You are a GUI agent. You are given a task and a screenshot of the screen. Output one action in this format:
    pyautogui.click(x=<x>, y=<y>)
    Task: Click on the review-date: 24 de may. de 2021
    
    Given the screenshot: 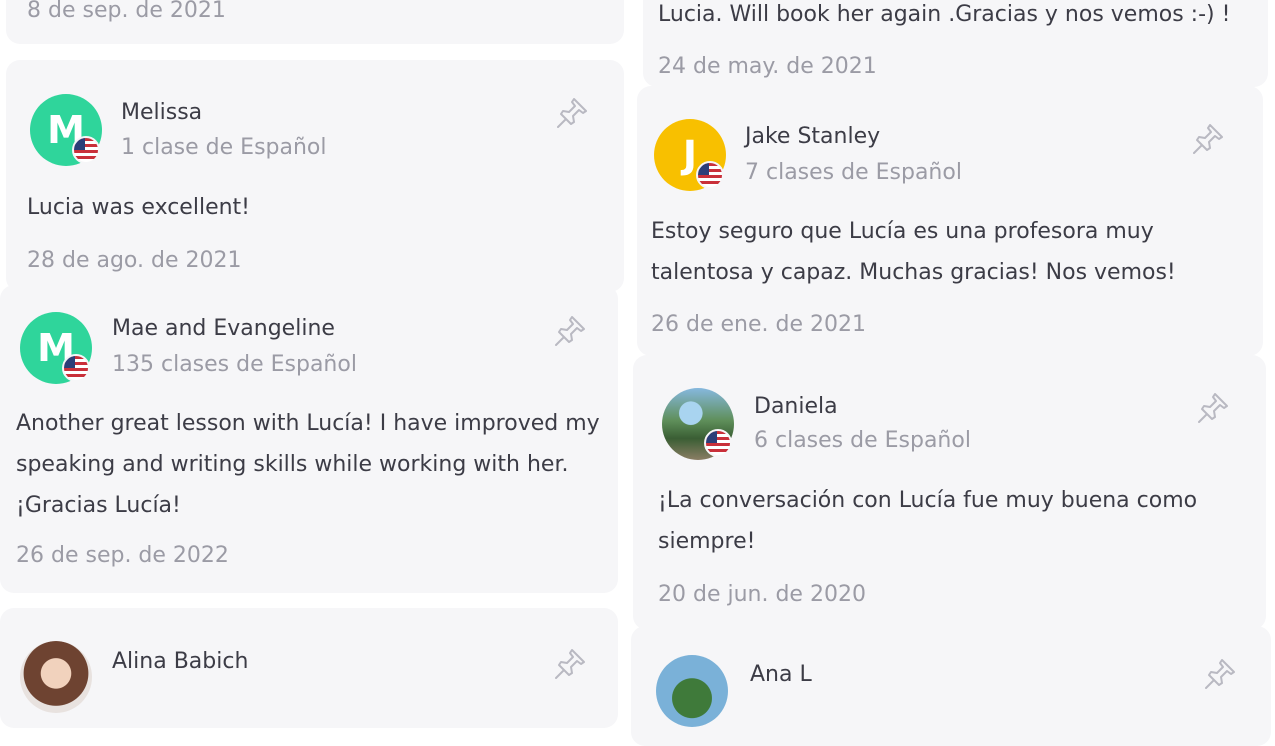 What is the action you would take?
    pyautogui.click(x=767, y=66)
    